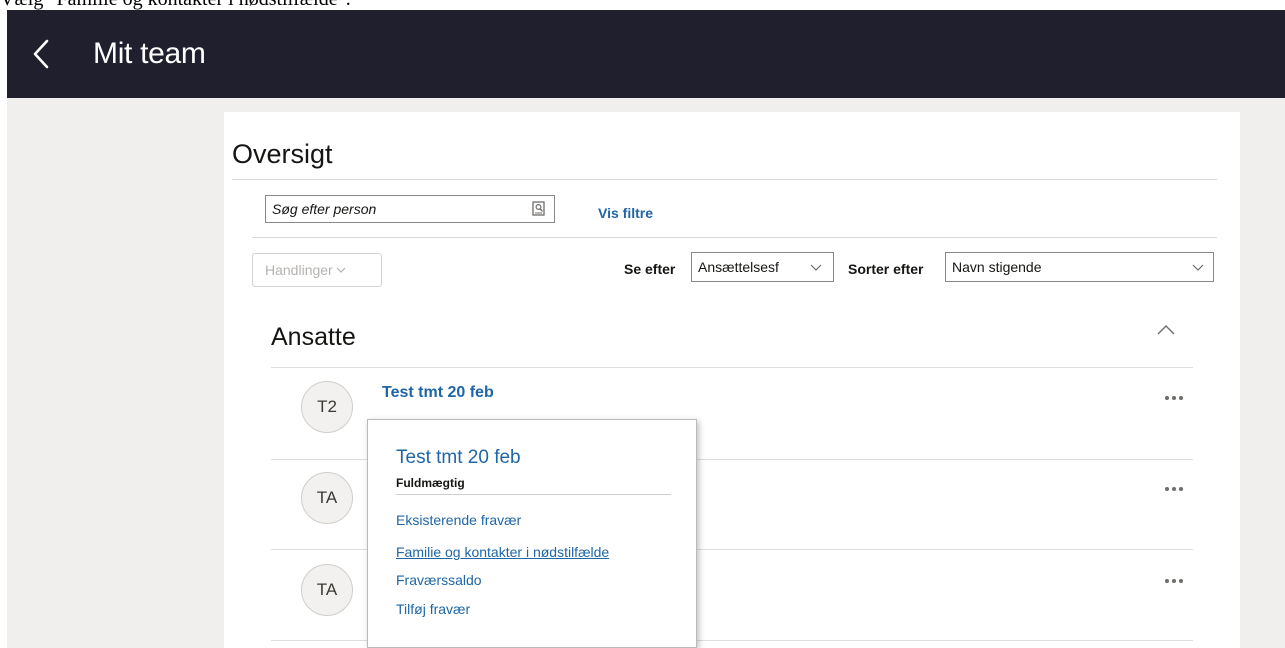 This screenshot has width=1285, height=648. What do you see at coordinates (1079, 267) in the screenshot?
I see `sort-select: Navn stigende` at bounding box center [1079, 267].